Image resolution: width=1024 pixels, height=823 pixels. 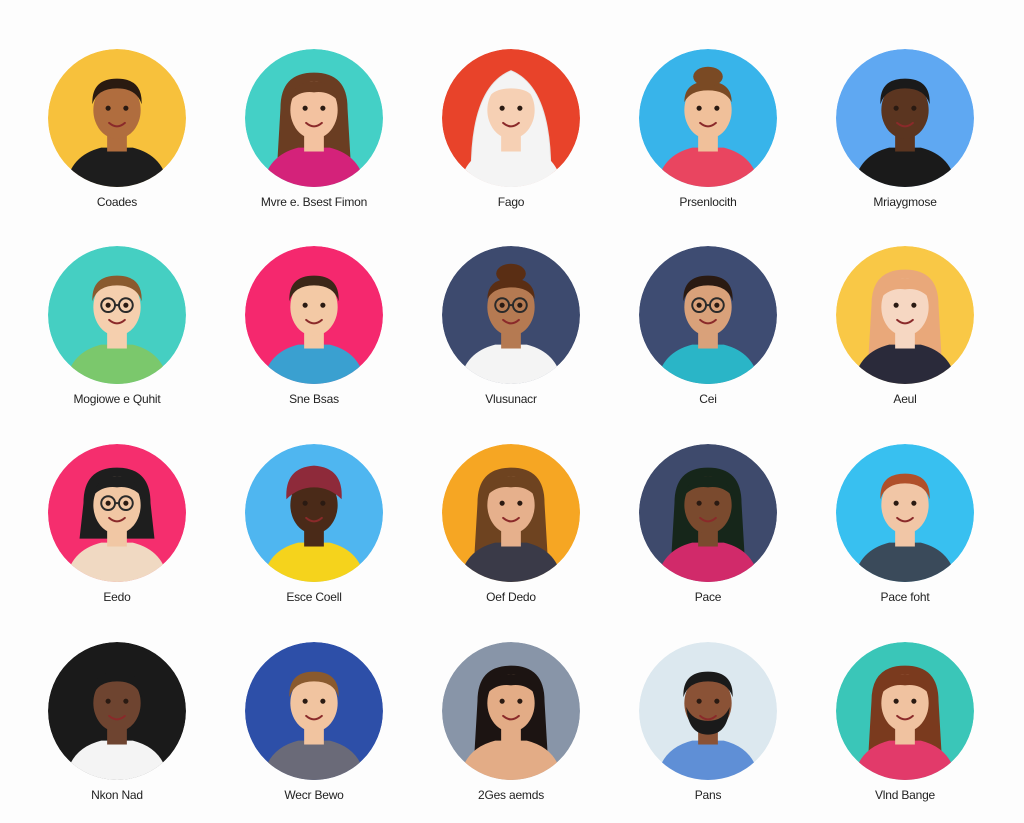 I want to click on profile-card: Vlusunacr, so click(x=511, y=336).